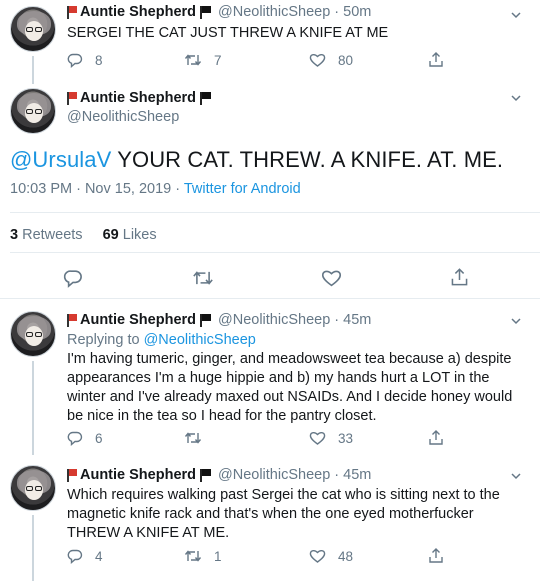  What do you see at coordinates (85, 556) in the screenshot?
I see `reply-button: 4` at bounding box center [85, 556].